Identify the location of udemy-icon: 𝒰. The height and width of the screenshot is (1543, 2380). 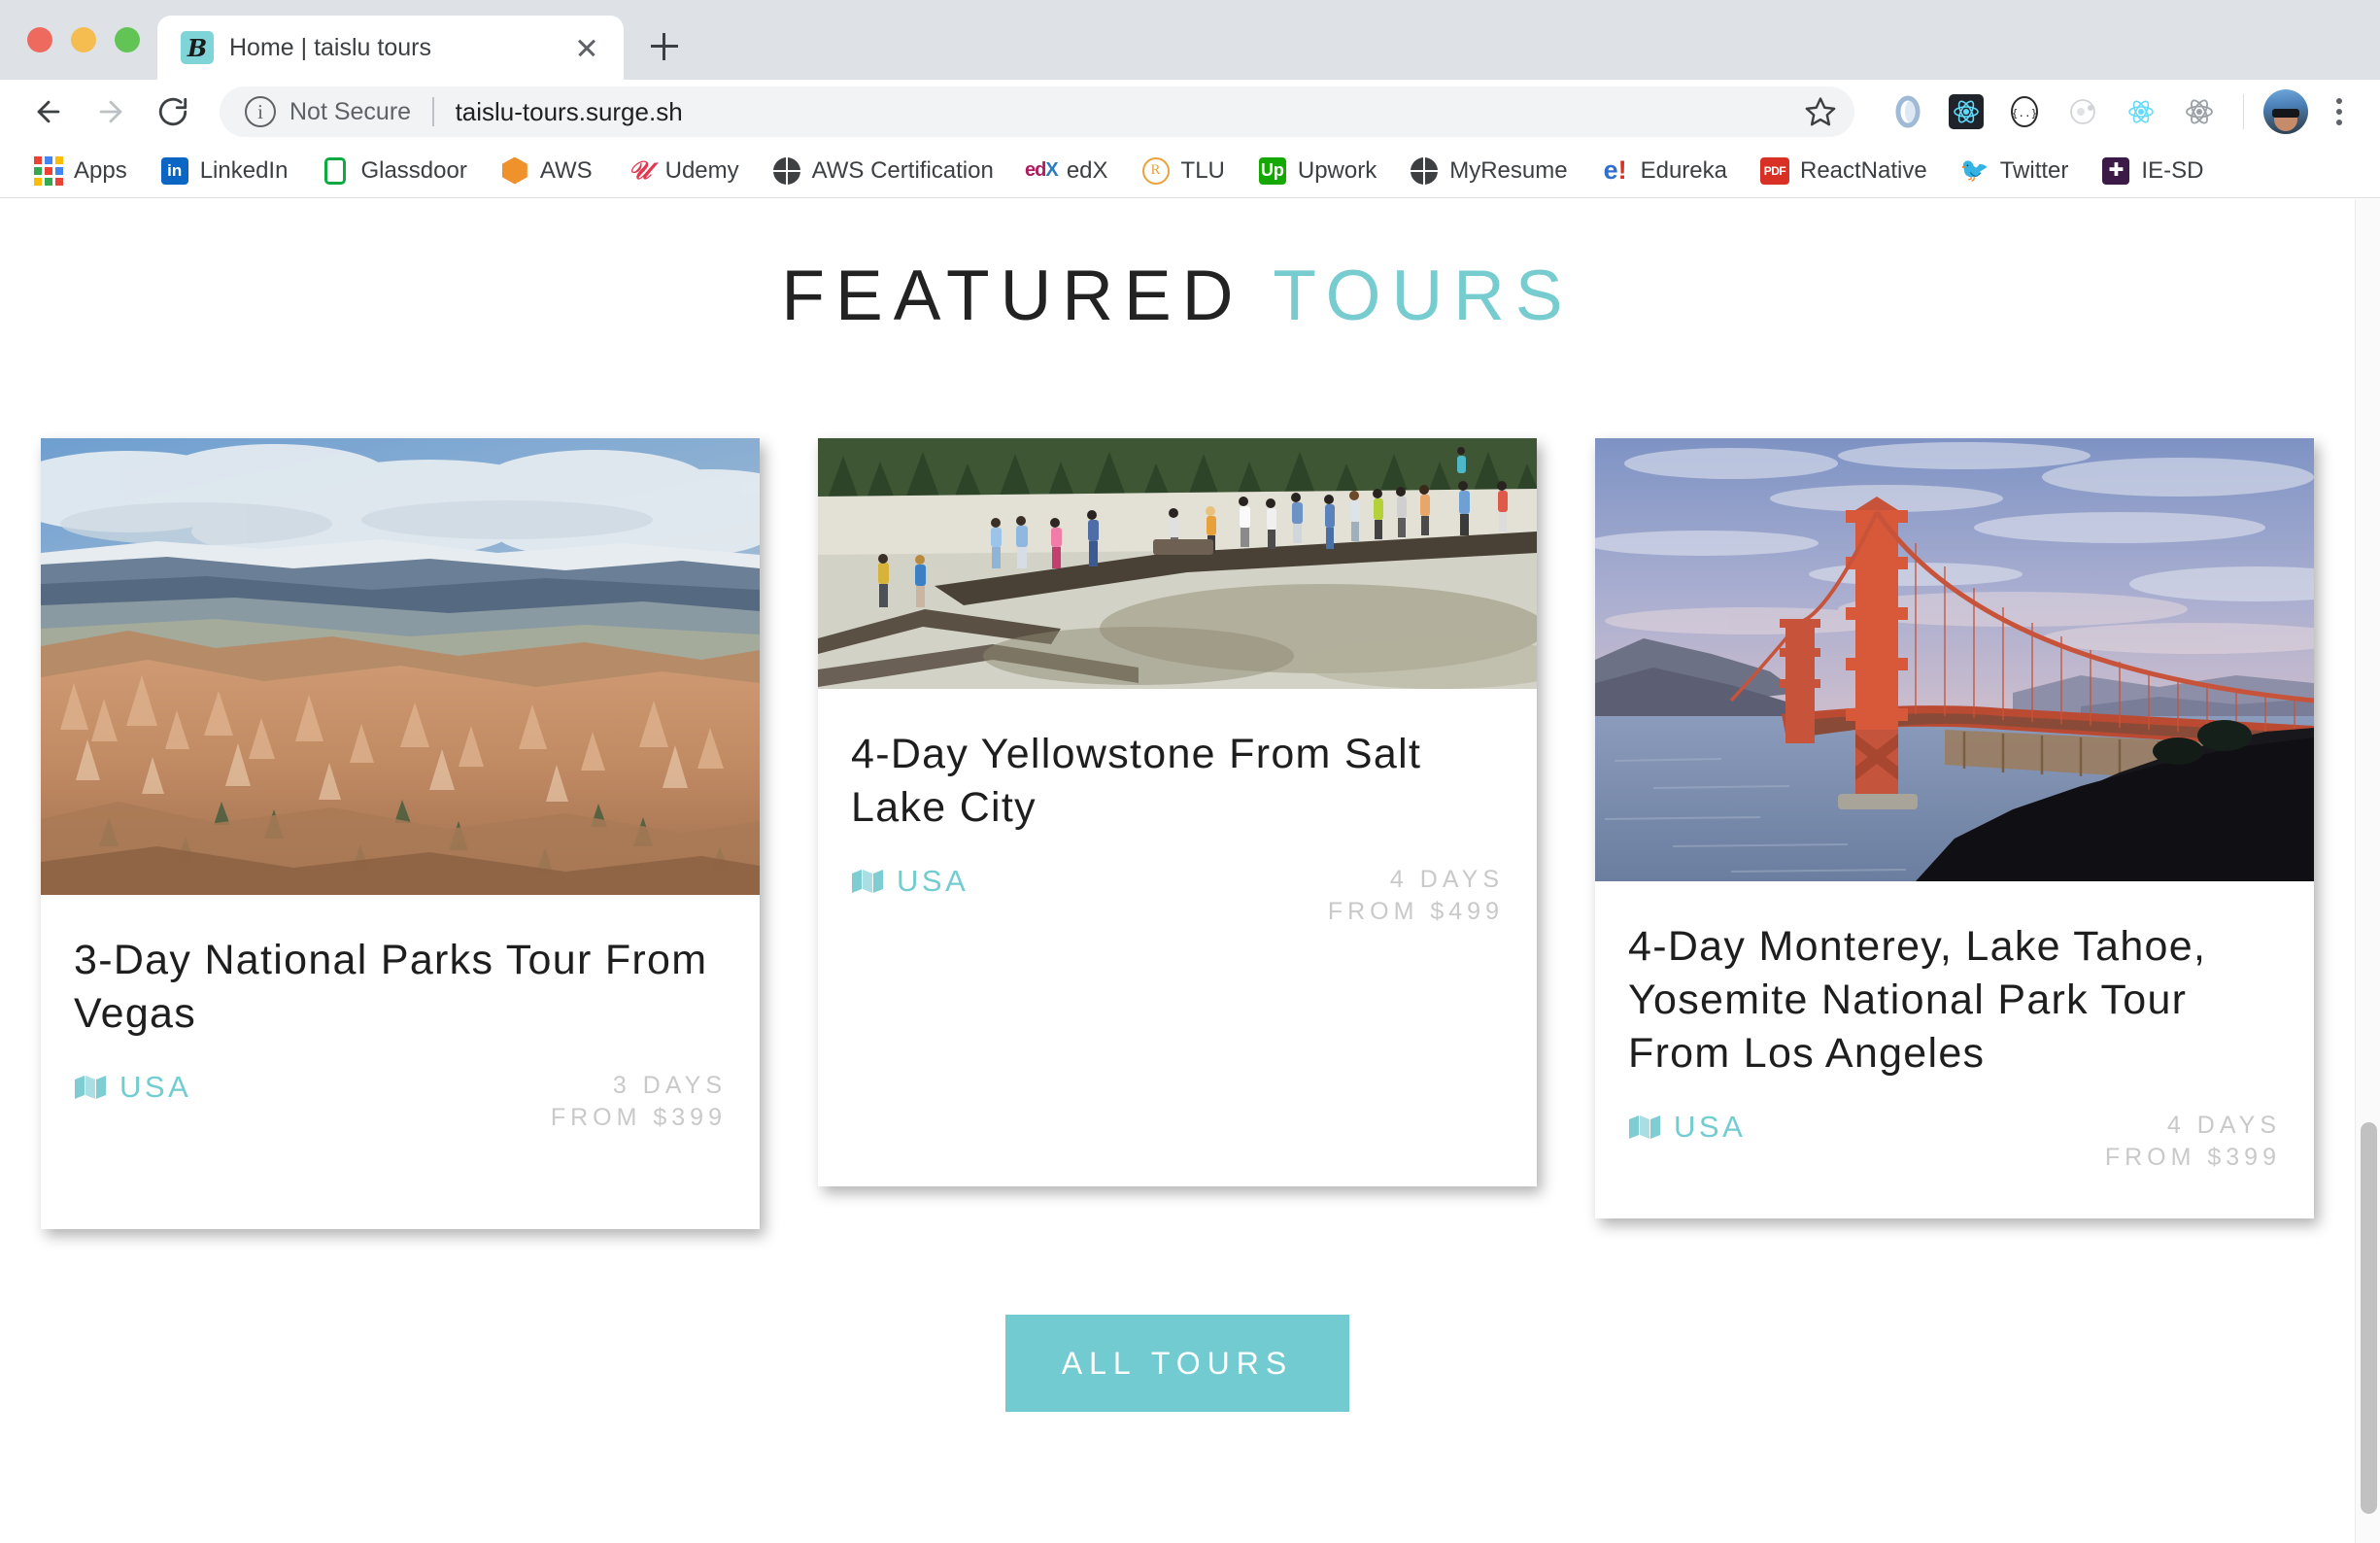
(640, 170).